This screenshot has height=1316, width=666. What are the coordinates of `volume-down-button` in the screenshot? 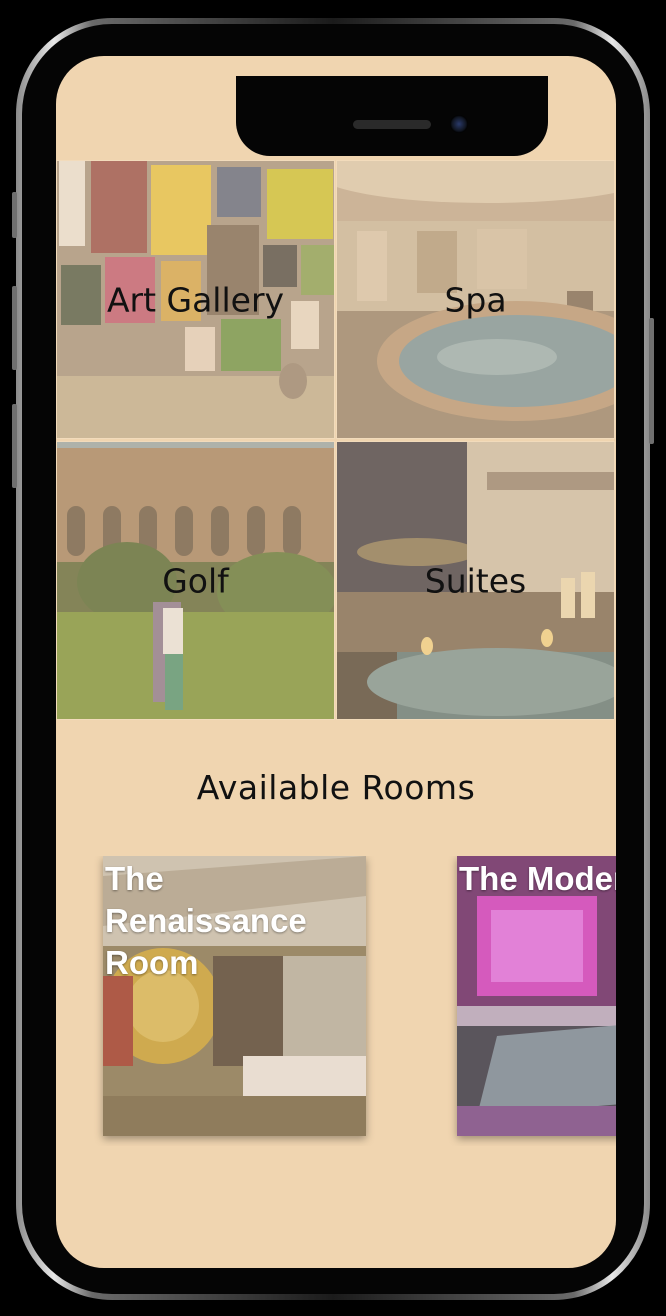 It's located at (14, 446).